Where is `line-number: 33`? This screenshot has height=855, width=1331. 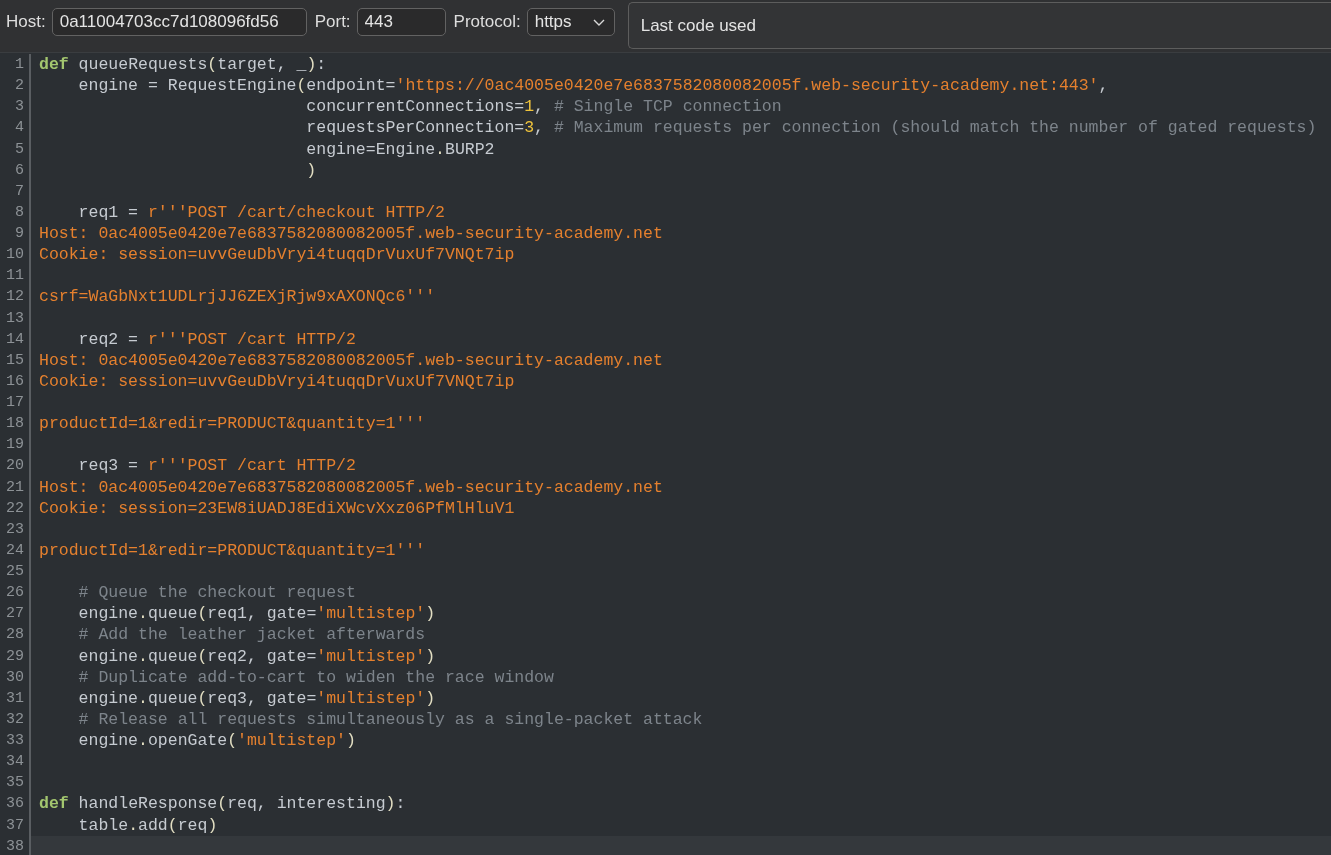 line-number: 33 is located at coordinates (15, 741).